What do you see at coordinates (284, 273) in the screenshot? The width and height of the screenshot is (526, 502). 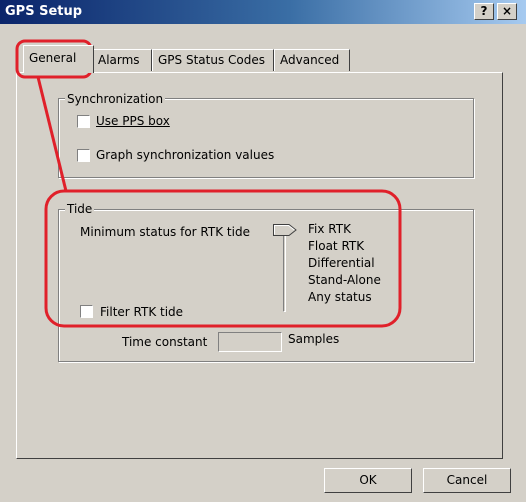 I see `rtk-status-slider-track` at bounding box center [284, 273].